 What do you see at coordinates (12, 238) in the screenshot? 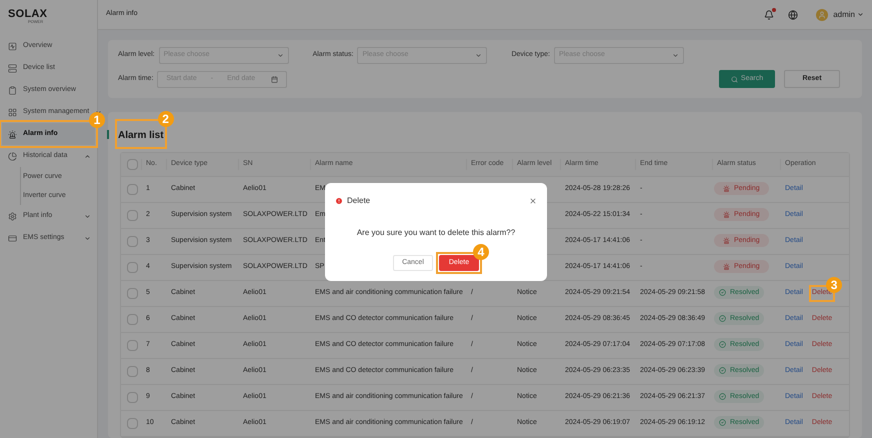
I see `card-icon` at bounding box center [12, 238].